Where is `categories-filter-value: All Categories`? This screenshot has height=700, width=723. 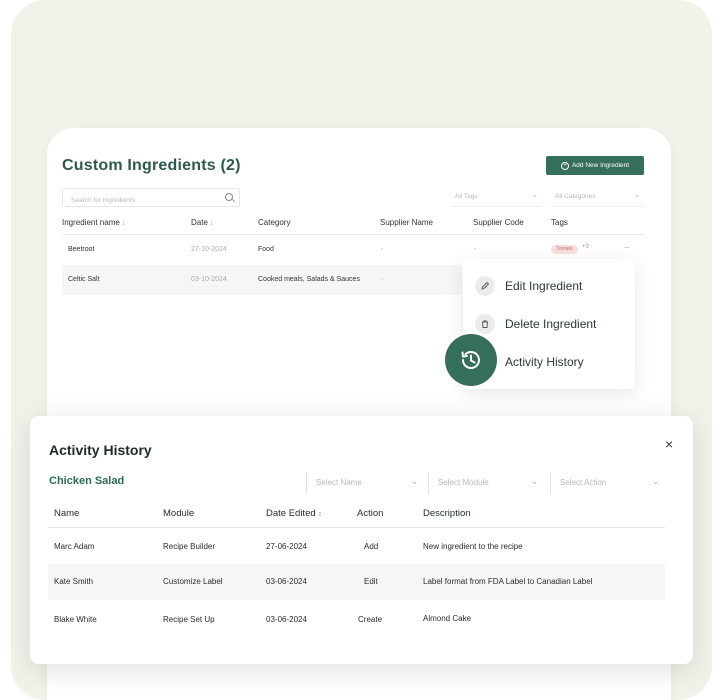 categories-filter-value: All Categories is located at coordinates (575, 196).